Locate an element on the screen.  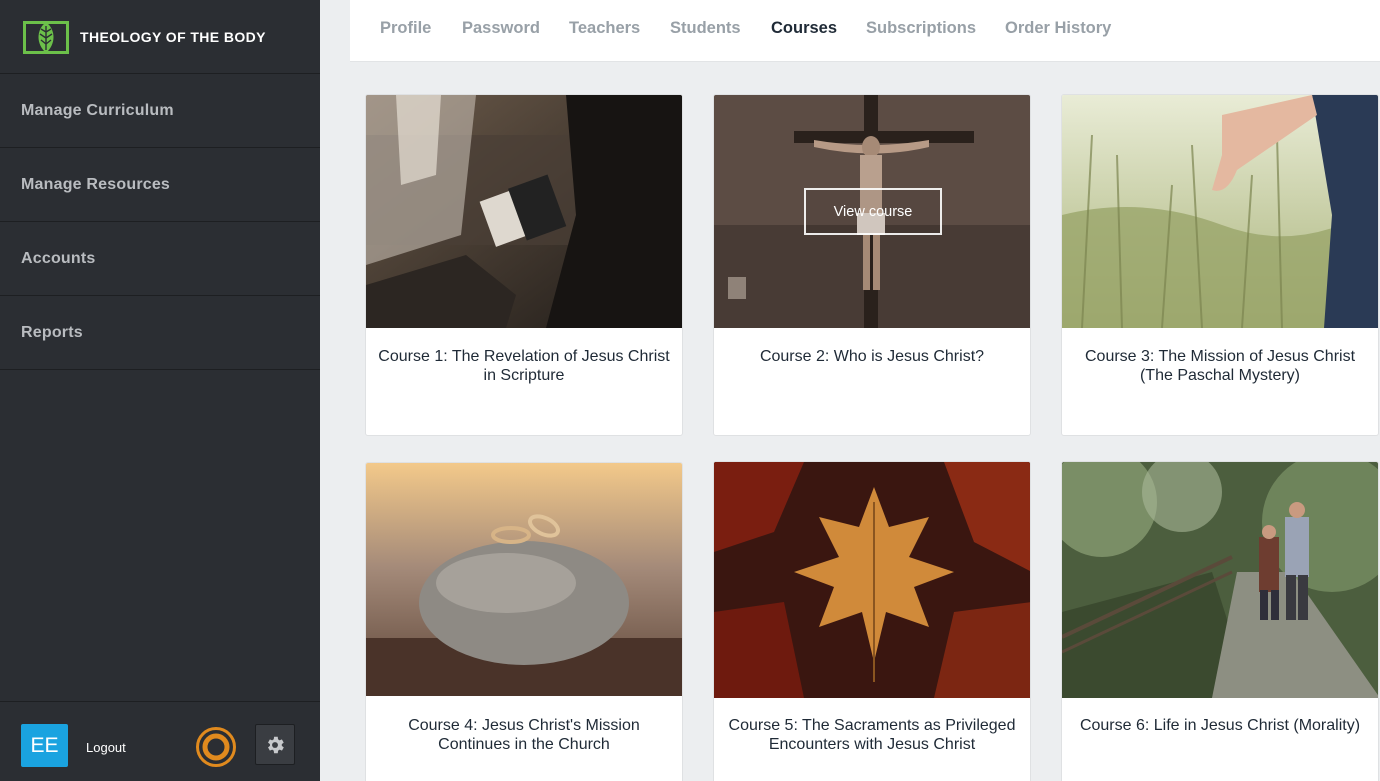
gear-icon is located at coordinates (276, 744).